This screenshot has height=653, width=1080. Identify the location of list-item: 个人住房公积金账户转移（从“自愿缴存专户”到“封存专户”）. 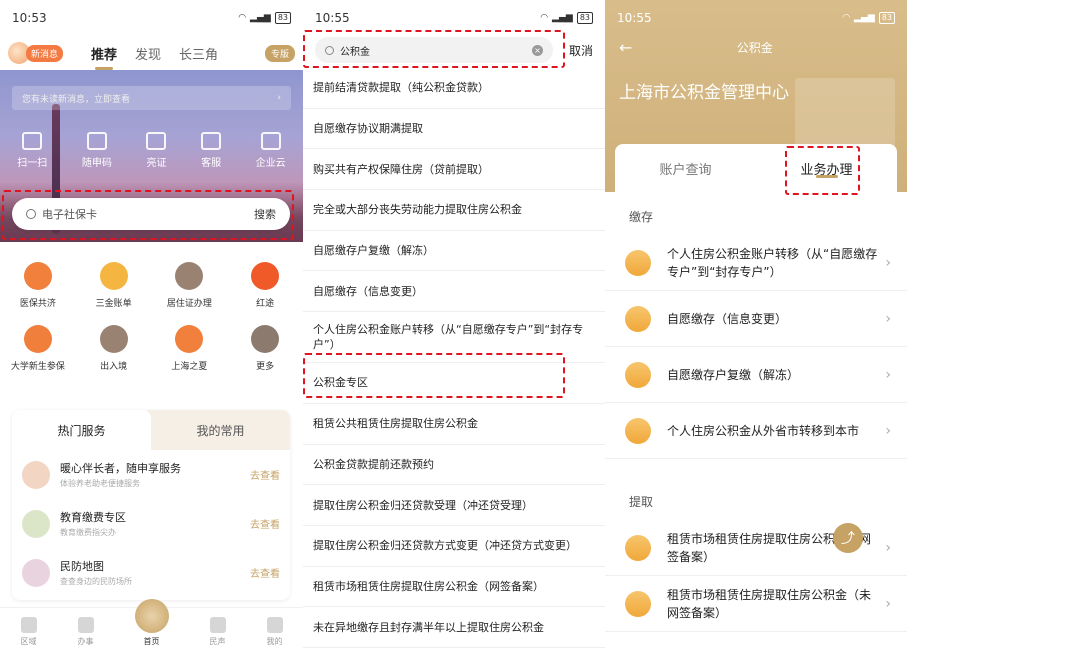
(454, 338).